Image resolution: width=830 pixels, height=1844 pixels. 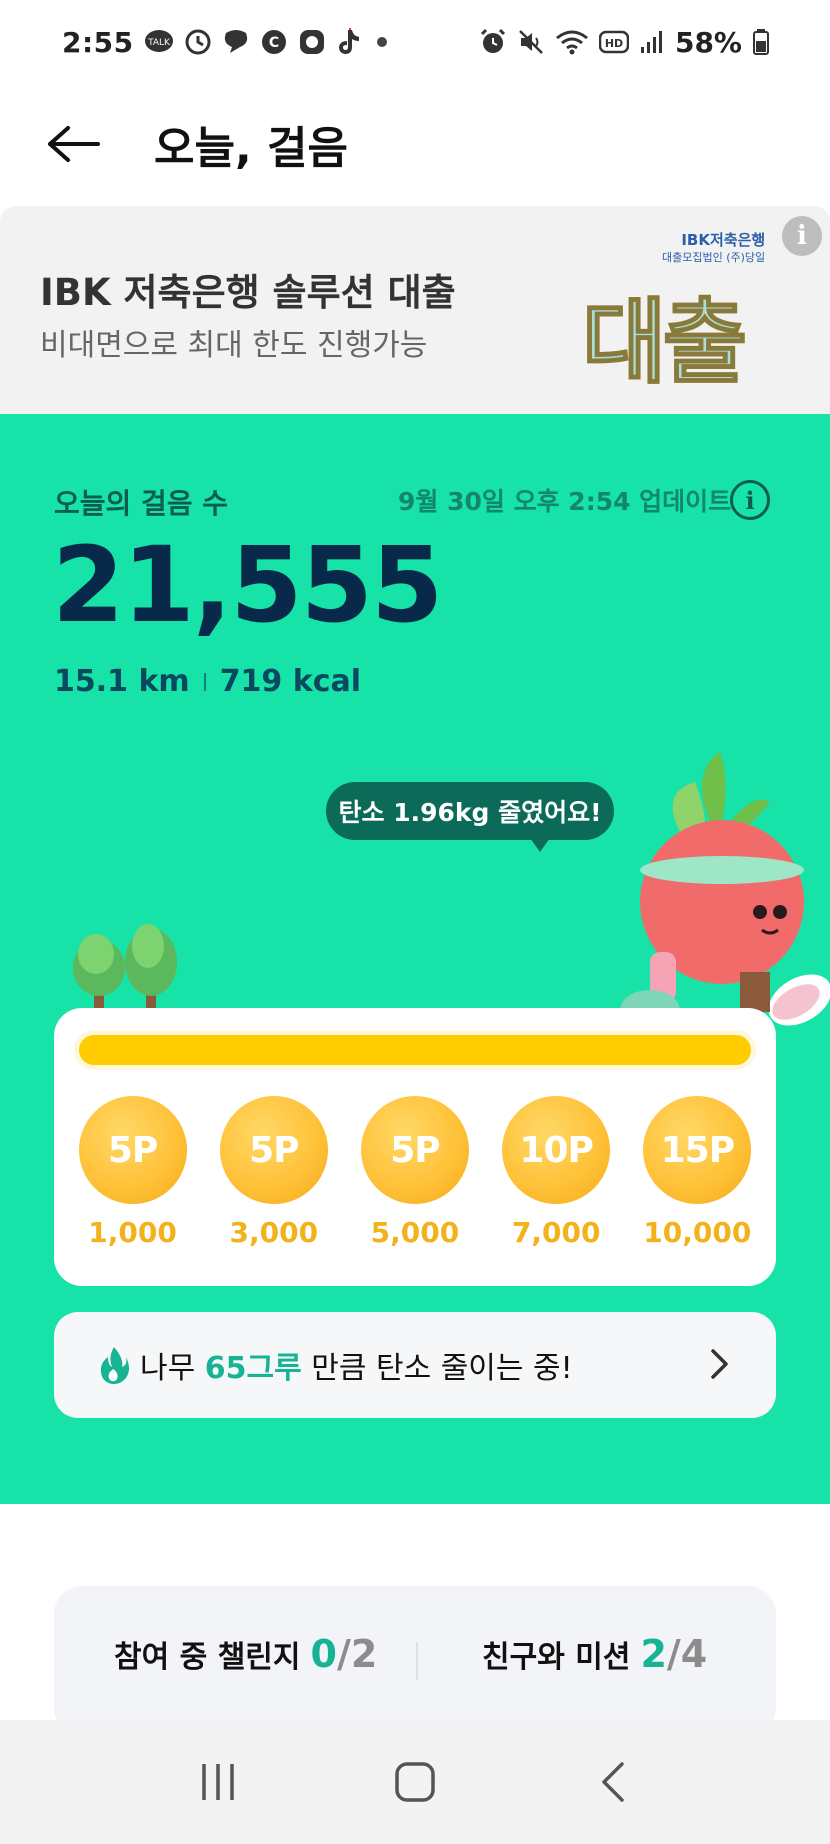 I want to click on ad-big-text: 대출, so click(x=664, y=342).